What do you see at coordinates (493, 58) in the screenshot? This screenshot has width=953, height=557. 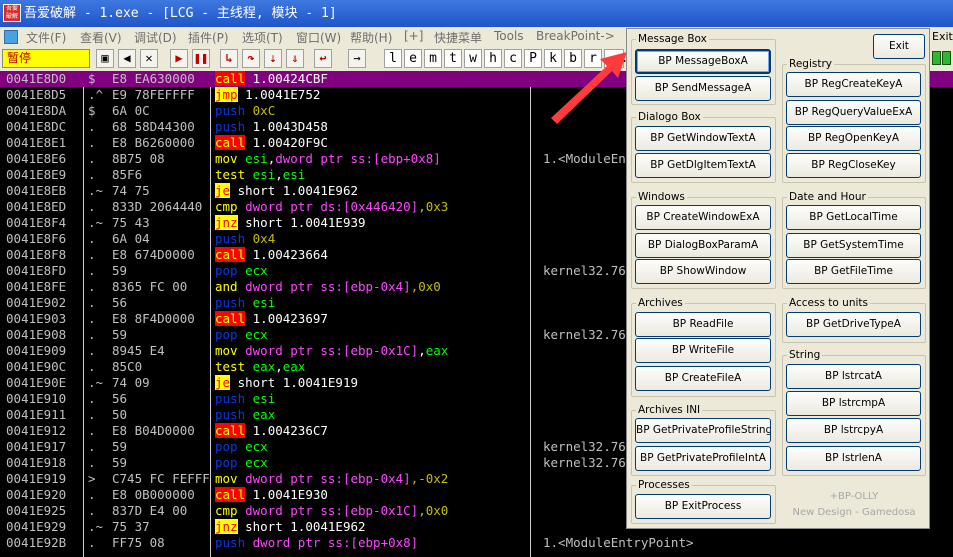 I see `toolbar-letter-h: h` at bounding box center [493, 58].